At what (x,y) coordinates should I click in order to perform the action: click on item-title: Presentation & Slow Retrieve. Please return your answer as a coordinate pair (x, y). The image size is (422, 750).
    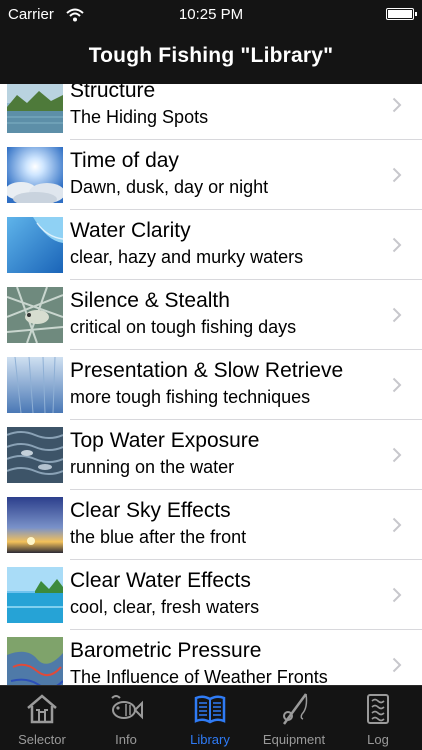
    Looking at the image, I should click on (207, 370).